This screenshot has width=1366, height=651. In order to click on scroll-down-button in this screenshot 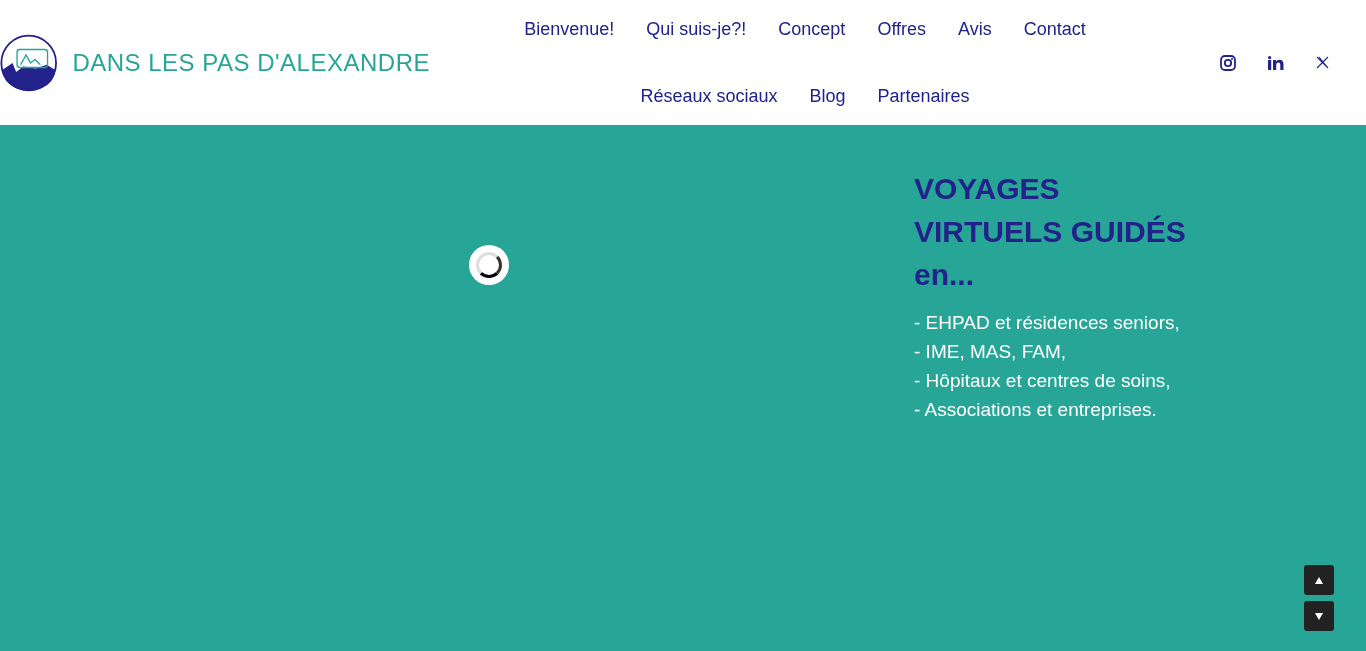, I will do `click(1319, 616)`.